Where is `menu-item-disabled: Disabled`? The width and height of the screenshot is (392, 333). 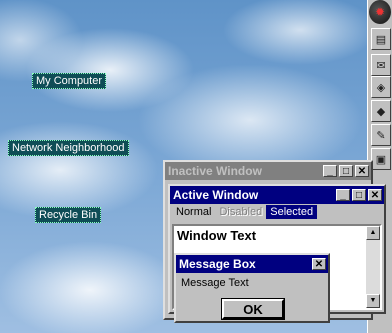 menu-item-disabled: Disabled is located at coordinates (241, 212).